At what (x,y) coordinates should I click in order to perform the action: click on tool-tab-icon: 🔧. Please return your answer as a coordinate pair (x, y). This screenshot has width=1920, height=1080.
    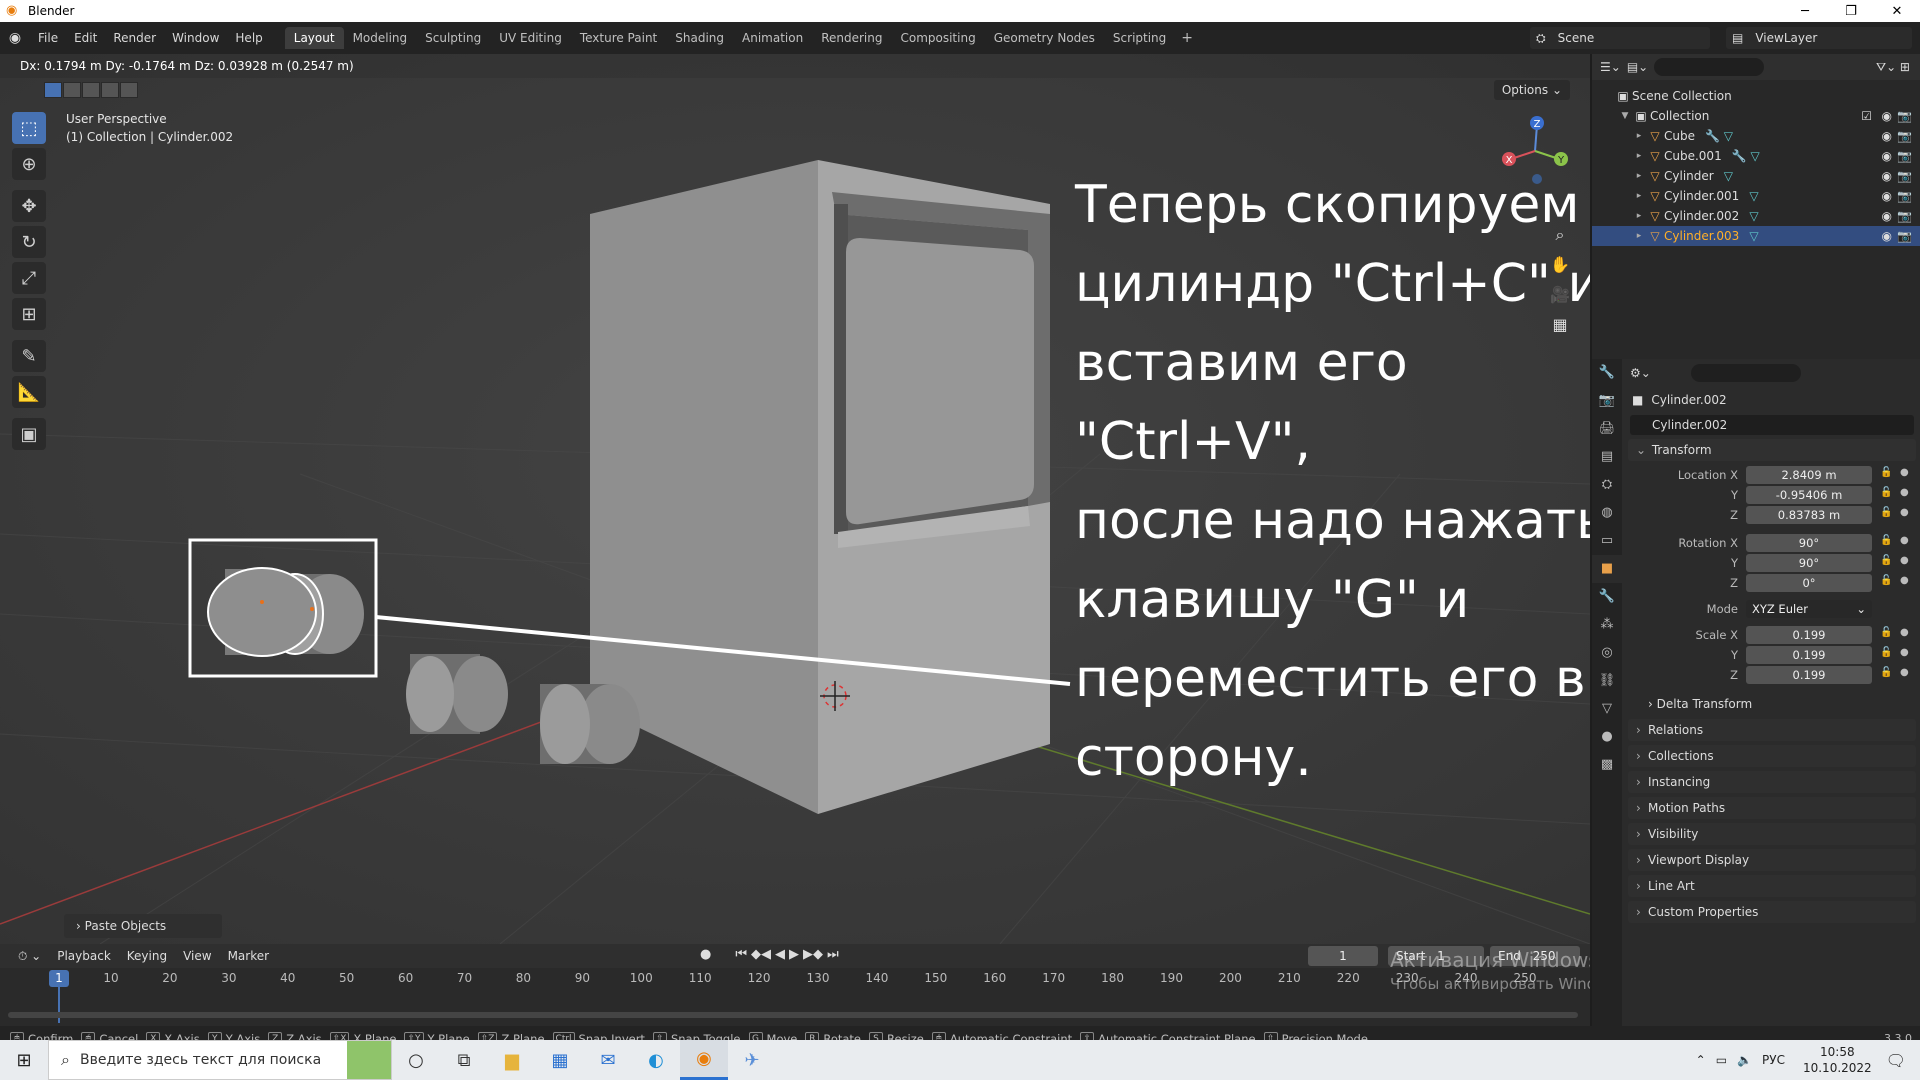
    Looking at the image, I should click on (1607, 373).